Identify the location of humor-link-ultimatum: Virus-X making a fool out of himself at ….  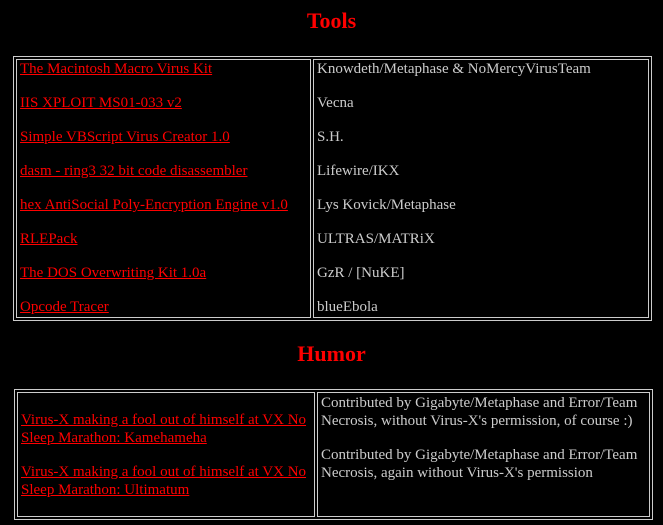
(163, 481).